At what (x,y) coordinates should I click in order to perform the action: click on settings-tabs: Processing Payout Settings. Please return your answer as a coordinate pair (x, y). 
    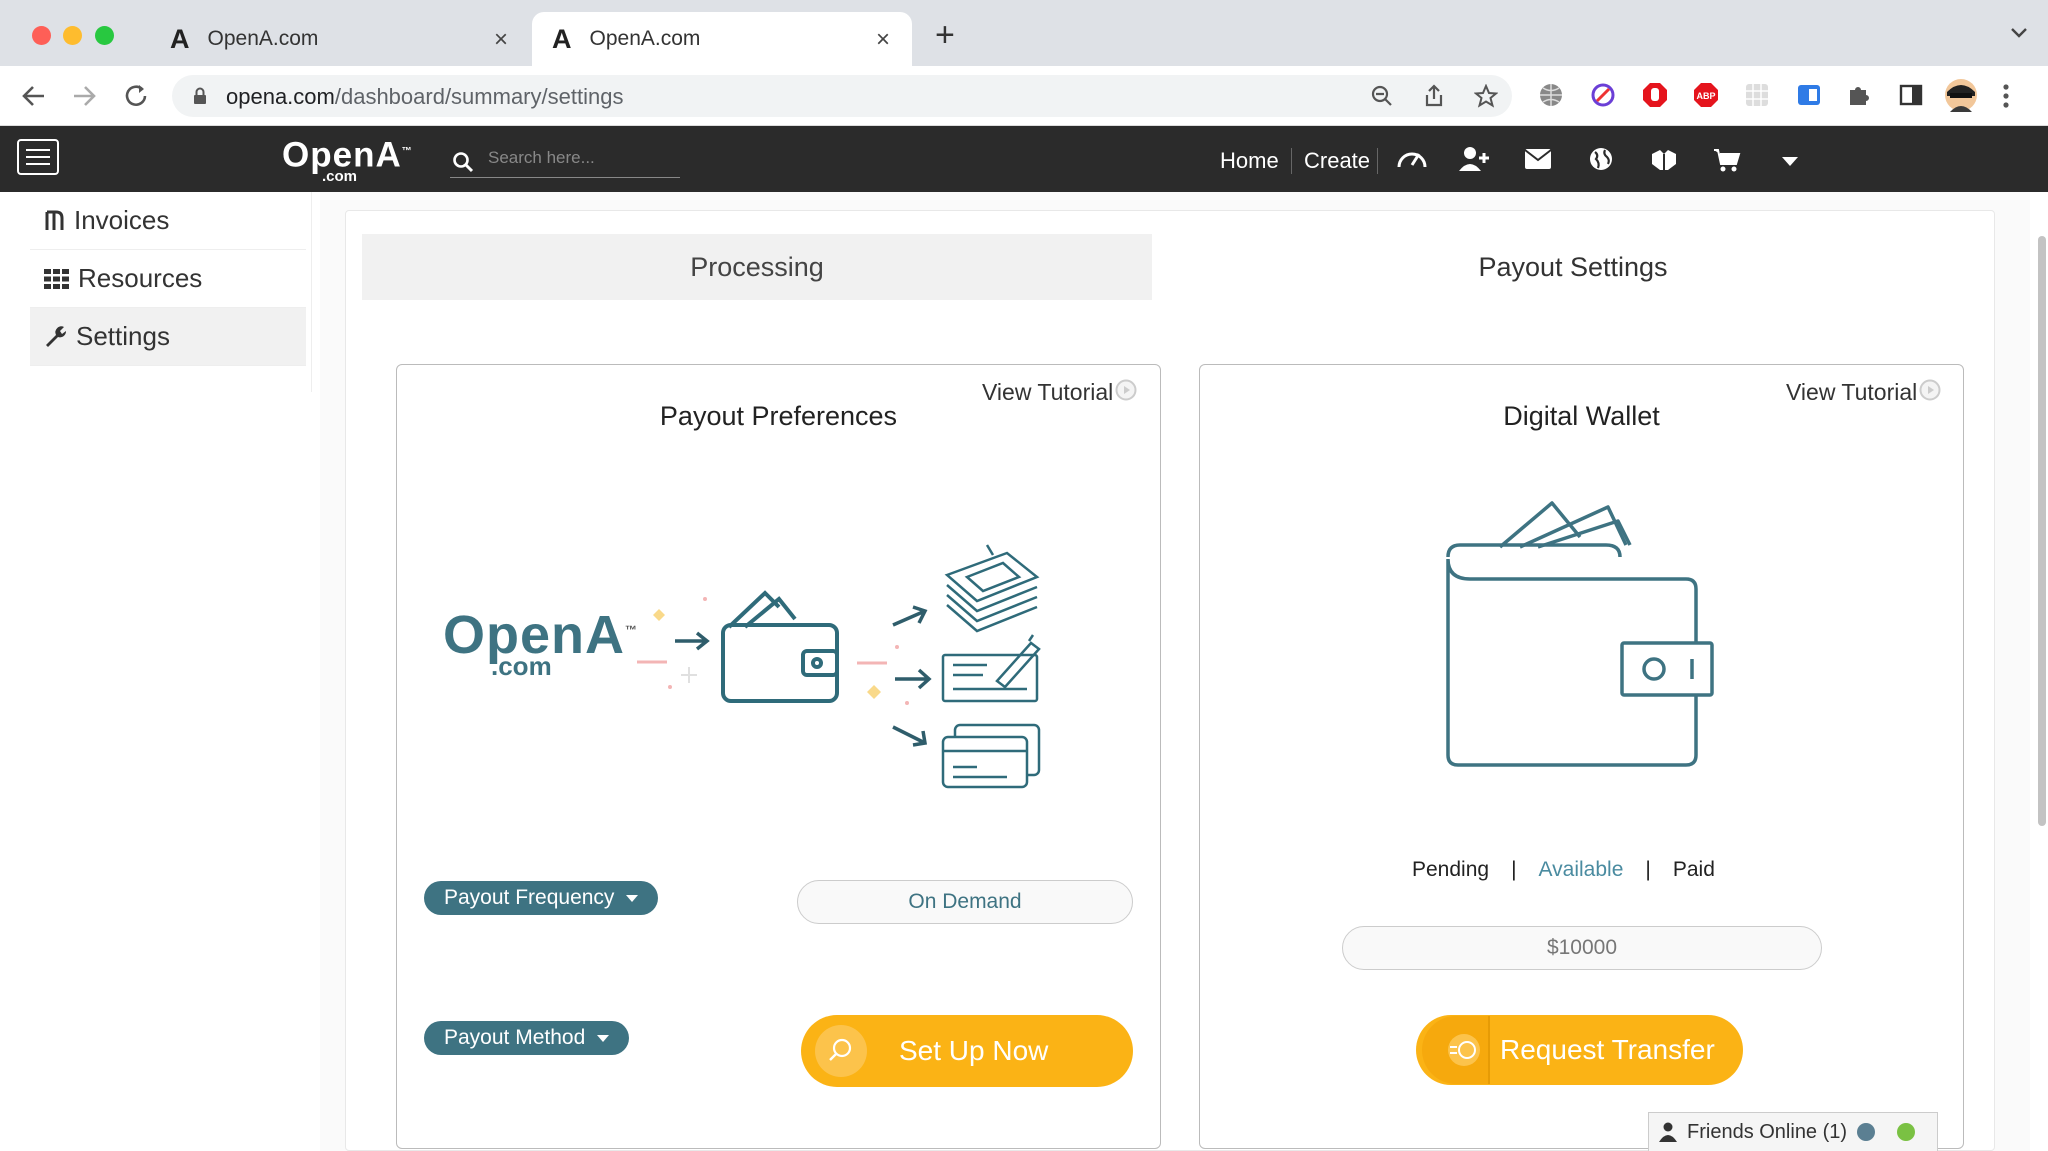
    Looking at the image, I should click on (1178, 267).